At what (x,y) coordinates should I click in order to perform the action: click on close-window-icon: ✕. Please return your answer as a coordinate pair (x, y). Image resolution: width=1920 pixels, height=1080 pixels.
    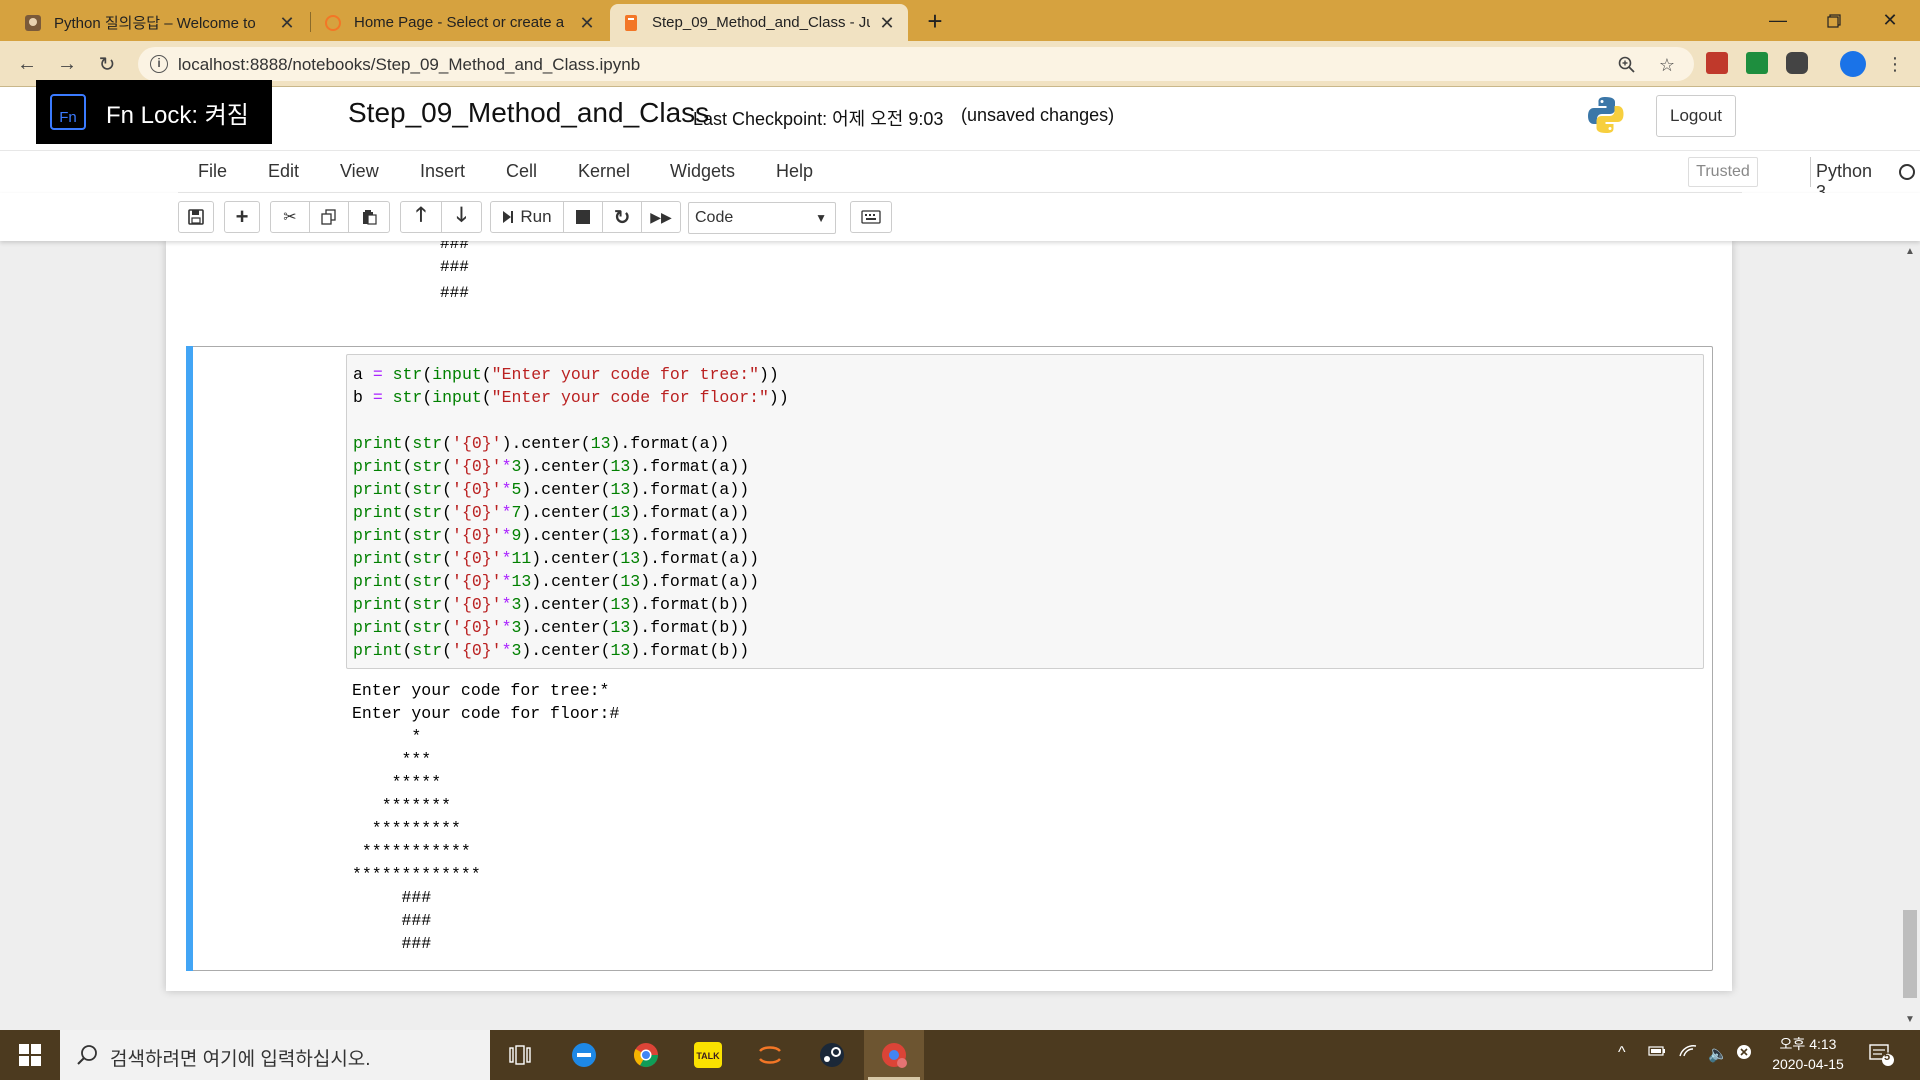
    Looking at the image, I should click on (1890, 20).